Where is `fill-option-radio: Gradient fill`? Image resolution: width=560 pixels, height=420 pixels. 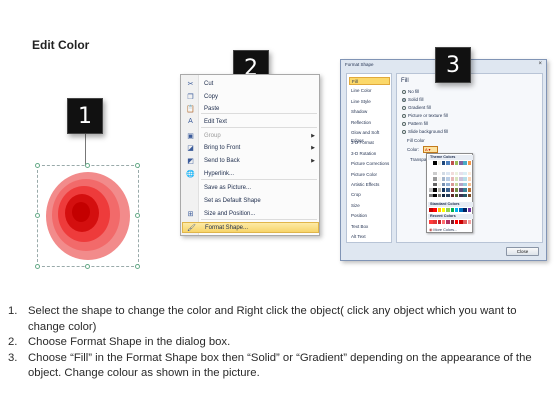
fill-option-radio: Gradient fill is located at coordinates (416, 107).